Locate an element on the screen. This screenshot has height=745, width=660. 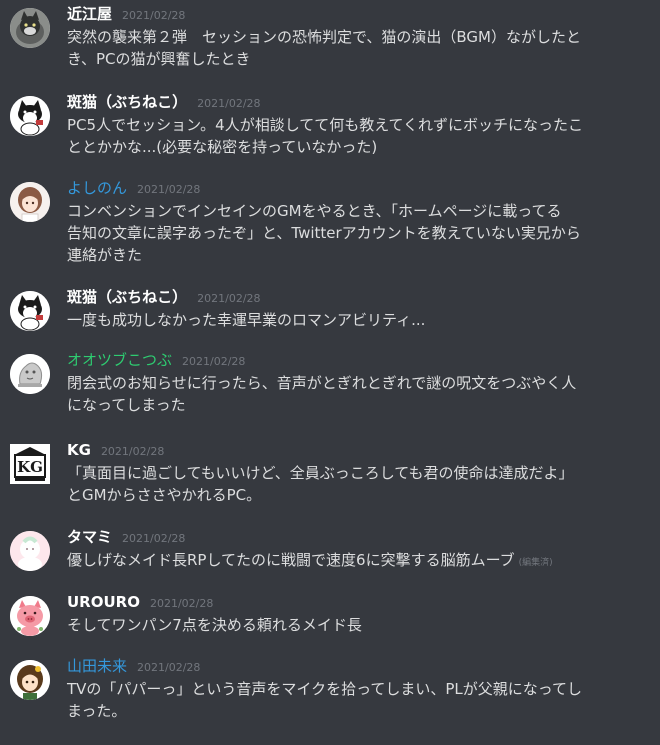
kg-logo-text: KG is located at coordinates (30, 467).